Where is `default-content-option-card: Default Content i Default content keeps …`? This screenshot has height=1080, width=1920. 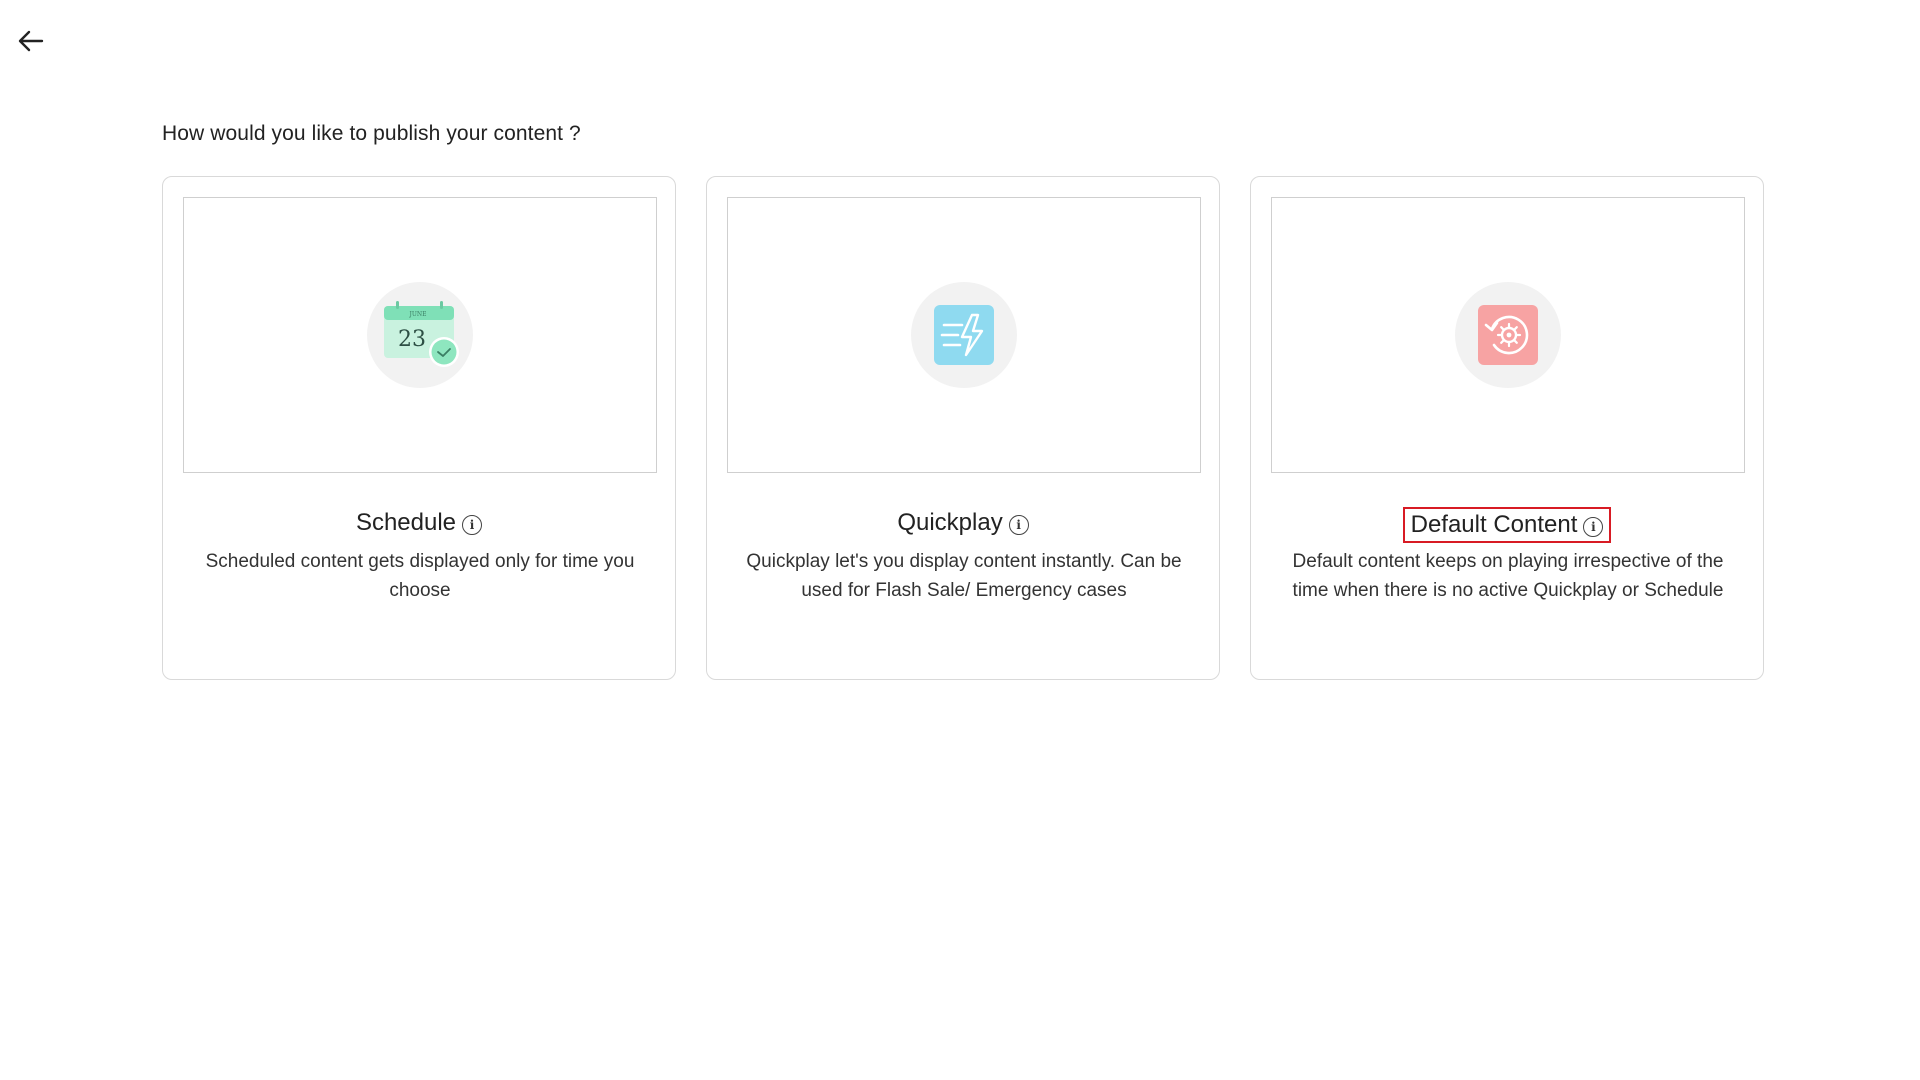
default-content-option-card: Default Content i Default content keeps … is located at coordinates (1507, 428).